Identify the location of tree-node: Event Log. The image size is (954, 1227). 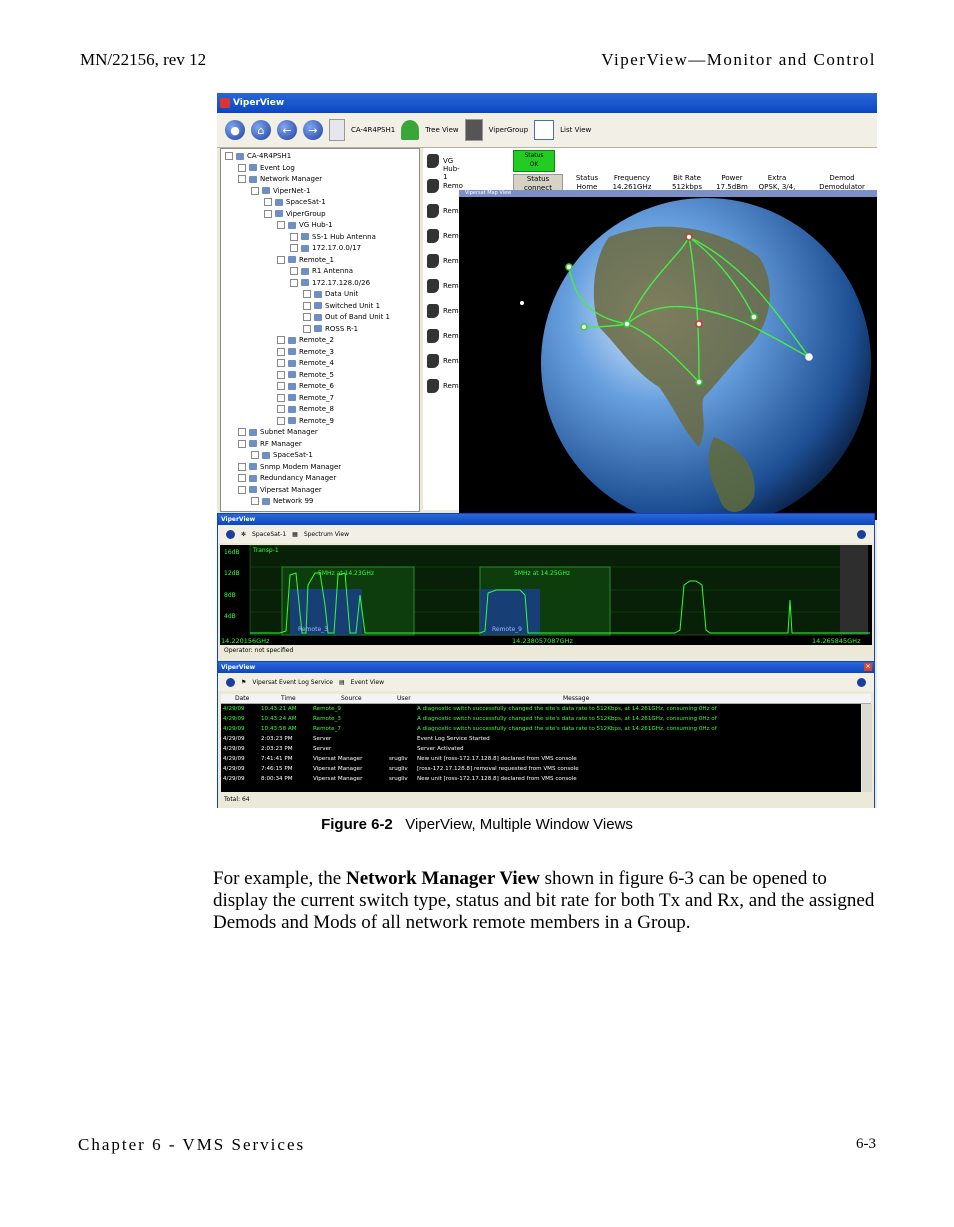
(266, 168).